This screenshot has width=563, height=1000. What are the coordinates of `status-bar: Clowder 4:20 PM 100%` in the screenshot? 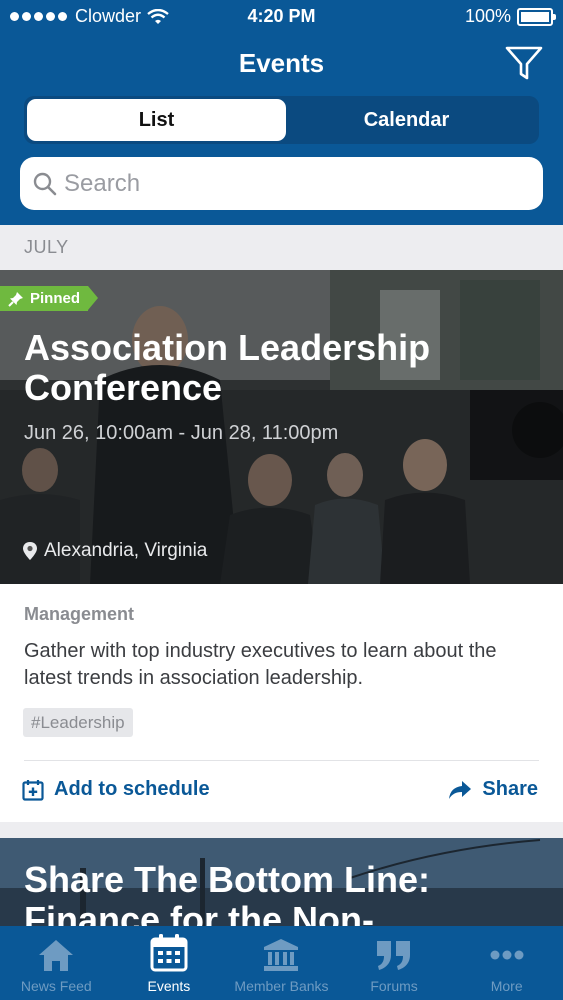 It's located at (281, 16).